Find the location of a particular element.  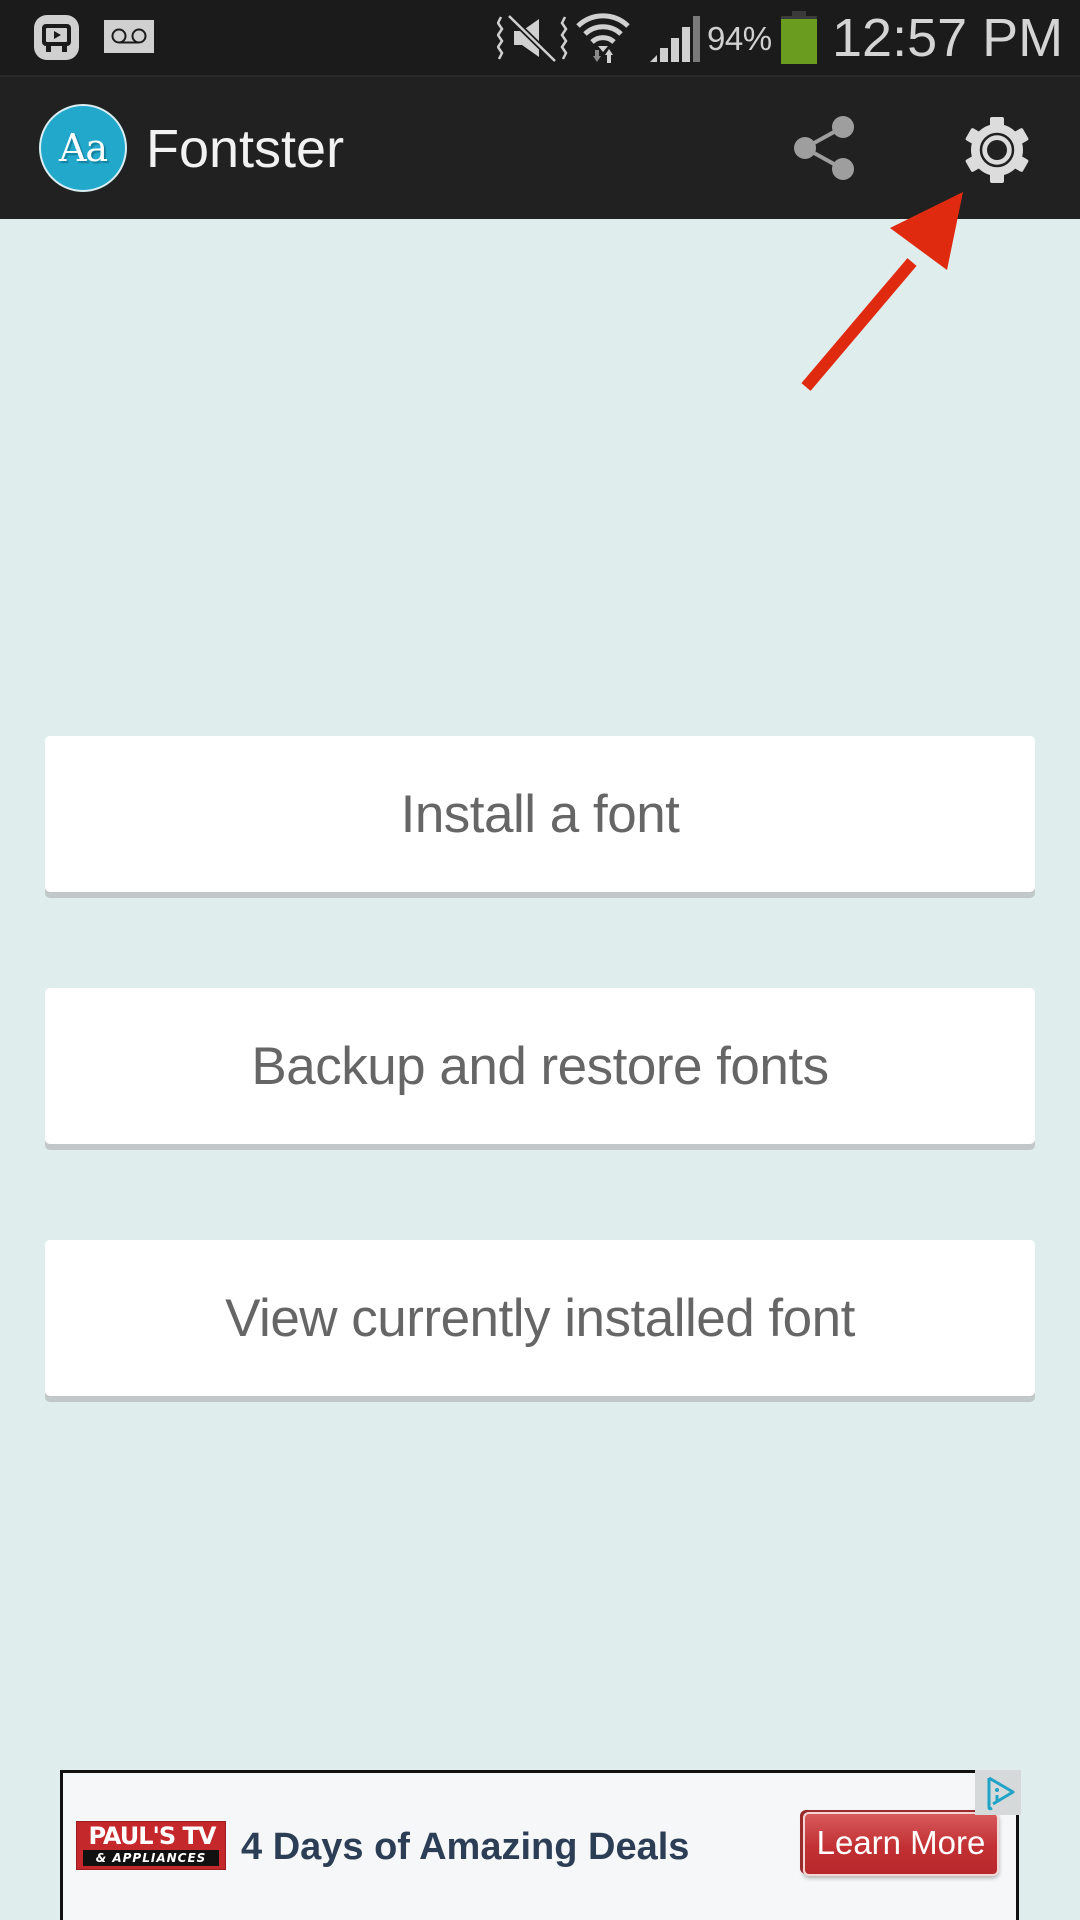

view-installed-font-button: View currently installed font is located at coordinates (540, 1318).